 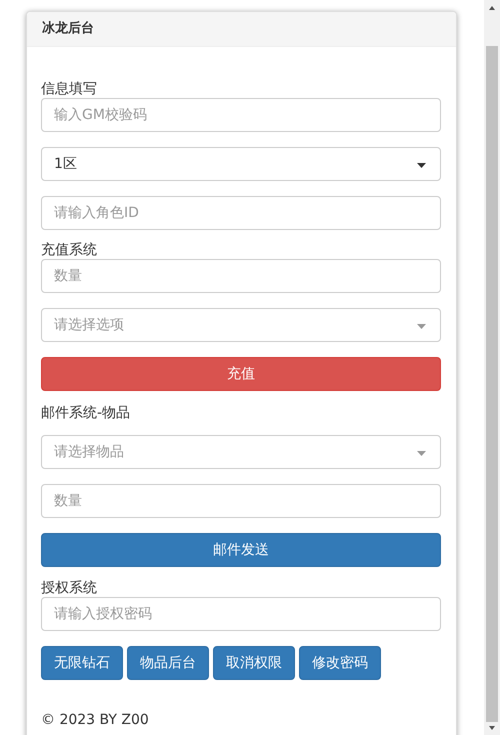 What do you see at coordinates (86, 413) in the screenshot?
I see `section-label: 邮件系统-物品` at bounding box center [86, 413].